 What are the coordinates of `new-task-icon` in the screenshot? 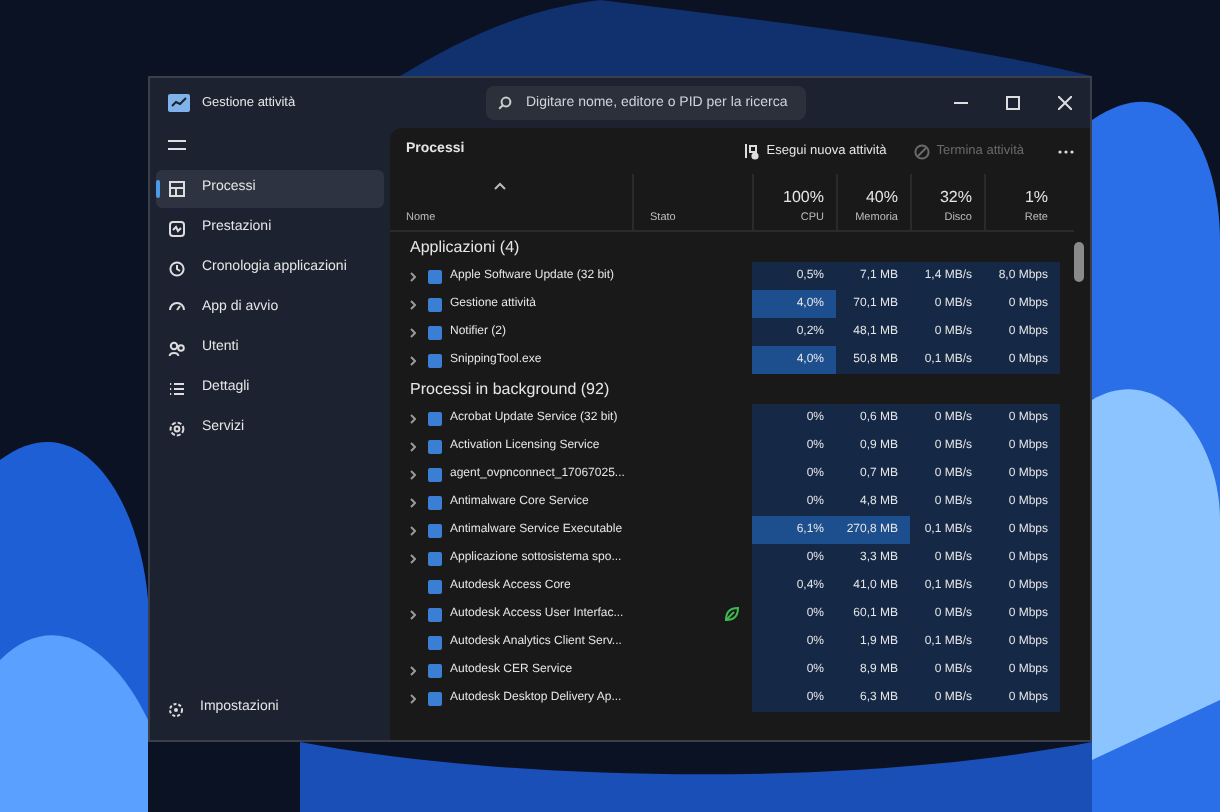 It's located at (752, 151).